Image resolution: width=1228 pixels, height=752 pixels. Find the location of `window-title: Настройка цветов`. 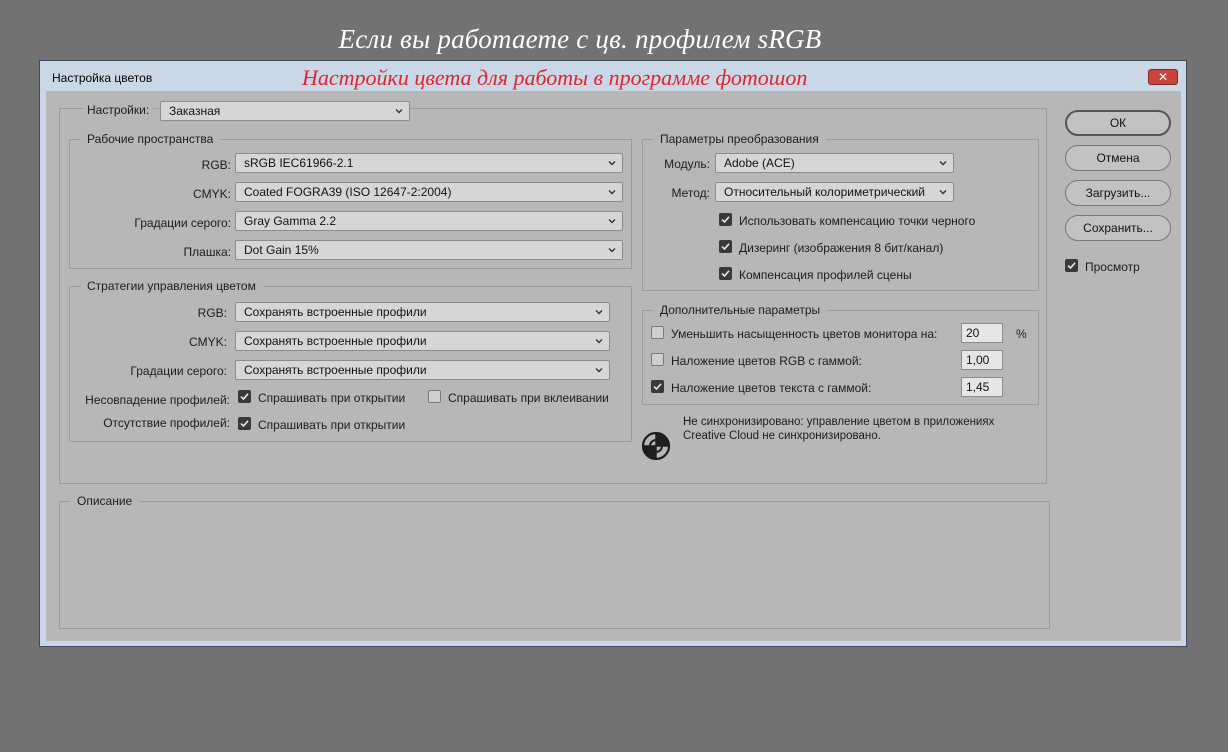

window-title: Настройка цветов is located at coordinates (102, 78).